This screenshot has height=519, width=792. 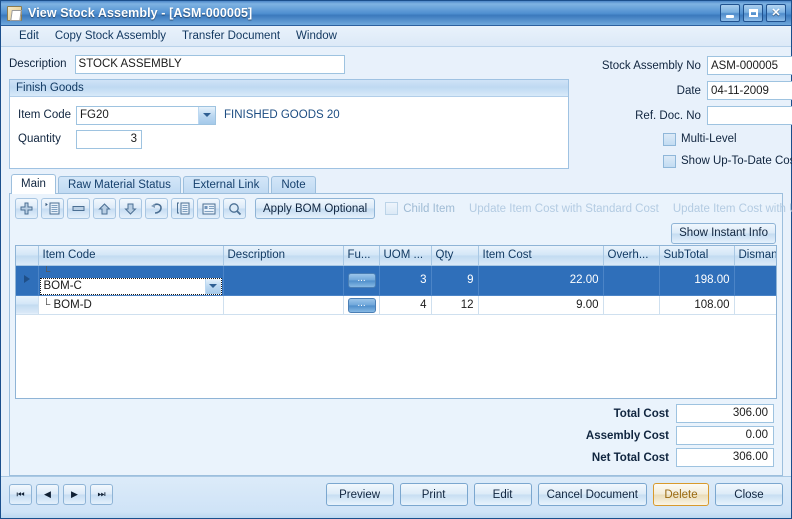 What do you see at coordinates (226, 185) in the screenshot?
I see `tab-external-link: External Link` at bounding box center [226, 185].